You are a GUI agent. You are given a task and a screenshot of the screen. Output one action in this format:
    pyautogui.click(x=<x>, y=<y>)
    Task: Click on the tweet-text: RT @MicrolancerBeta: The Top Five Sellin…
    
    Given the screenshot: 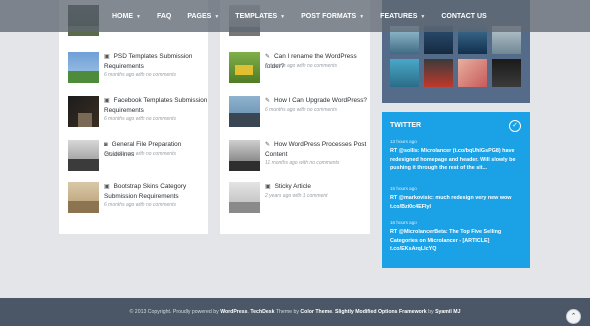 What is the action you would take?
    pyautogui.click(x=456, y=241)
    